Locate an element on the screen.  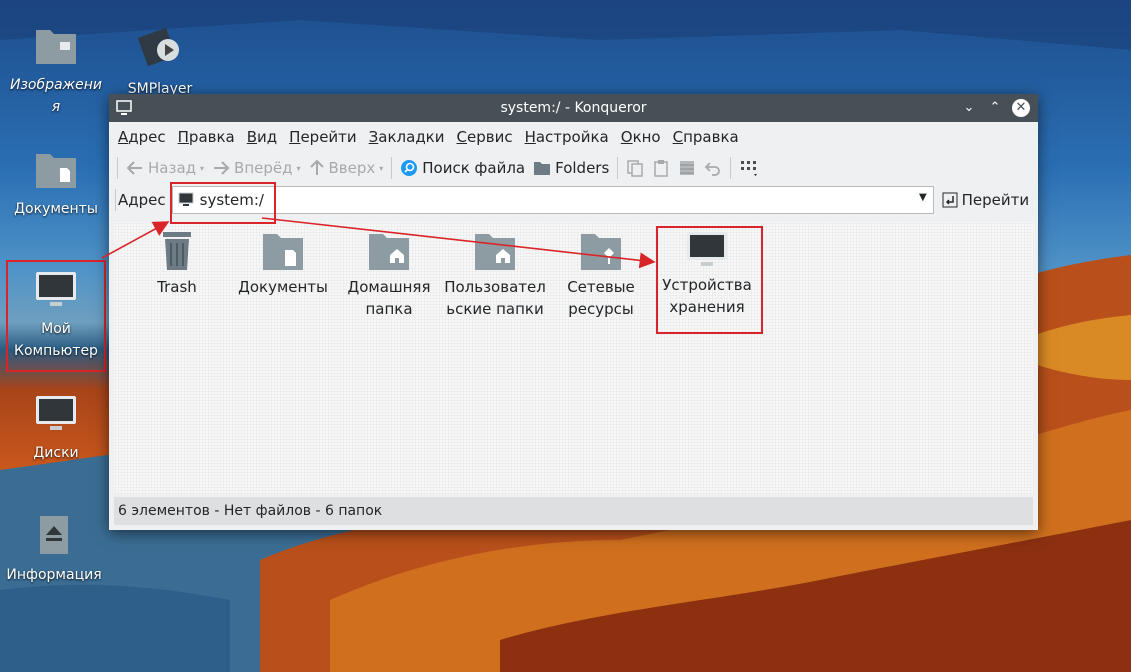
back-button: Назад ▾ is located at coordinates (165, 168).